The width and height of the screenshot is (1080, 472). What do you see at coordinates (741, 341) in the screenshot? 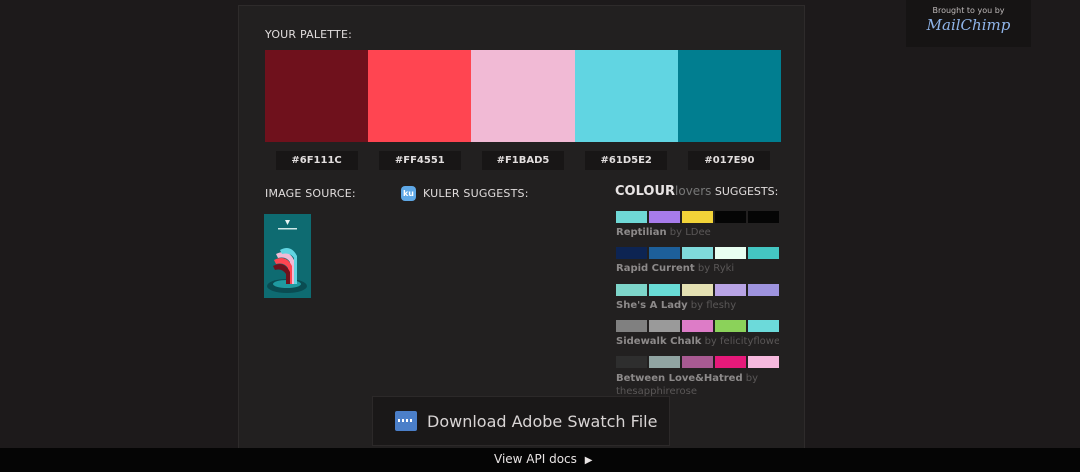
I see `suggestion-author: by felicityflowers` at bounding box center [741, 341].